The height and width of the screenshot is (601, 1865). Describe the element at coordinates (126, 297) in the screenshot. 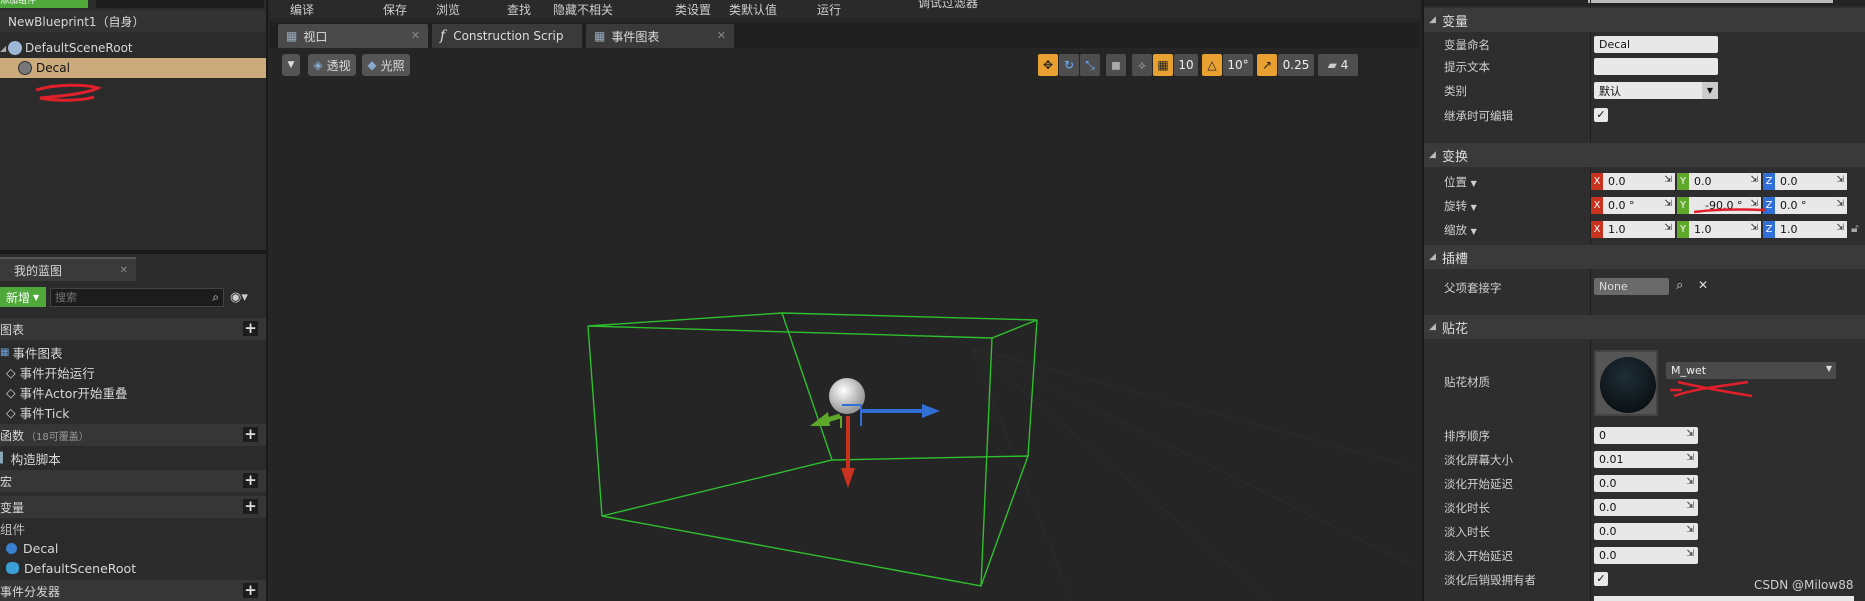

I see `search-input` at that location.